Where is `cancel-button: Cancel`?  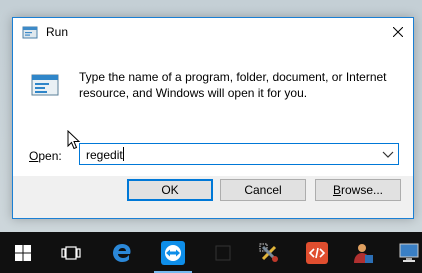
cancel-button: Cancel is located at coordinates (263, 190).